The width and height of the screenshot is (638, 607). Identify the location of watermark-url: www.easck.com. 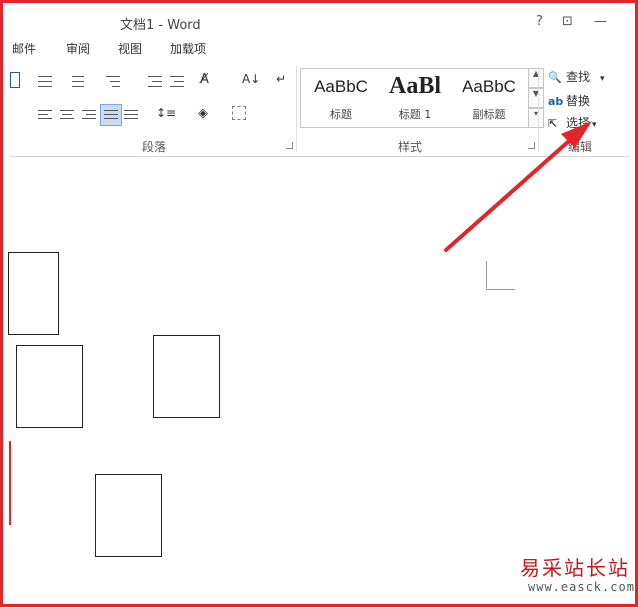
(581, 587).